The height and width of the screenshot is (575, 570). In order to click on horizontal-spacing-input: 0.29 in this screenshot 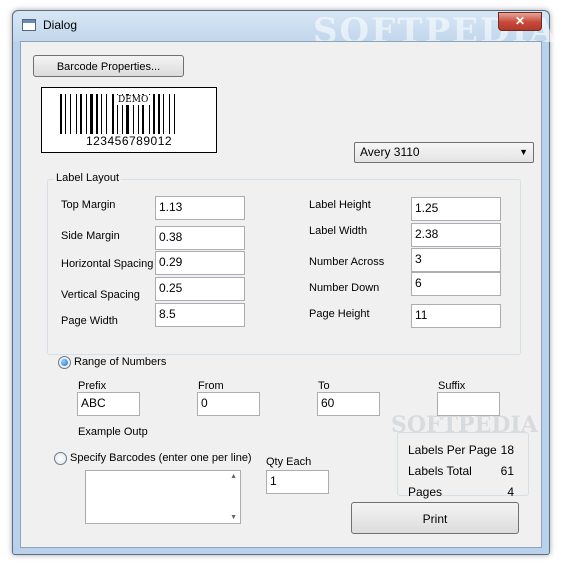, I will do `click(200, 263)`.